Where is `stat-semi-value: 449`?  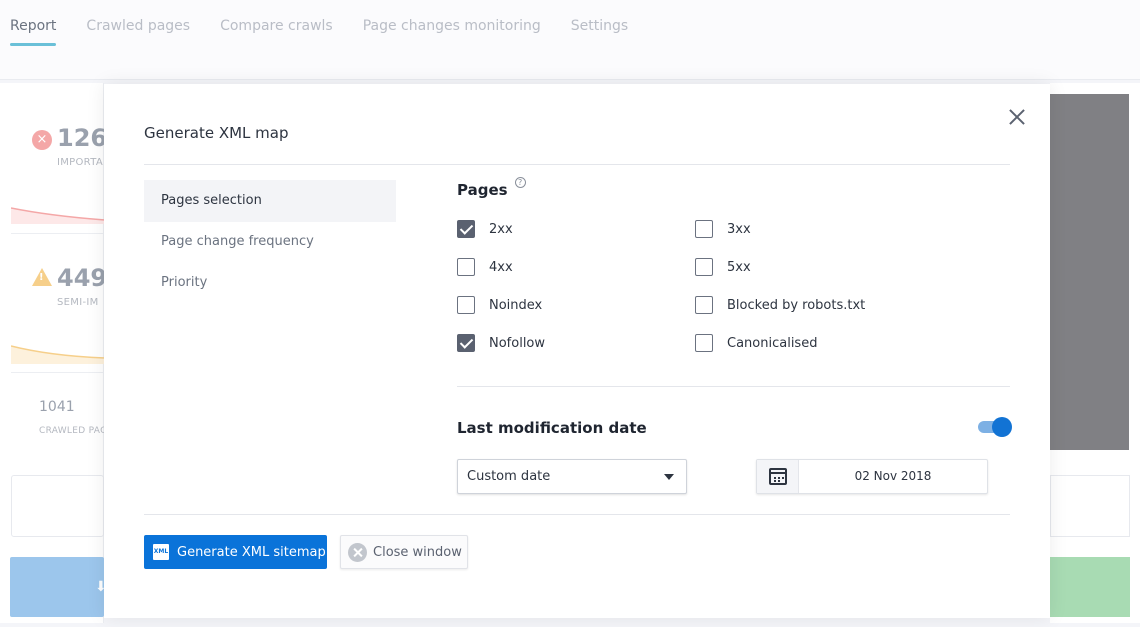
stat-semi-value: 449 is located at coordinates (82, 278).